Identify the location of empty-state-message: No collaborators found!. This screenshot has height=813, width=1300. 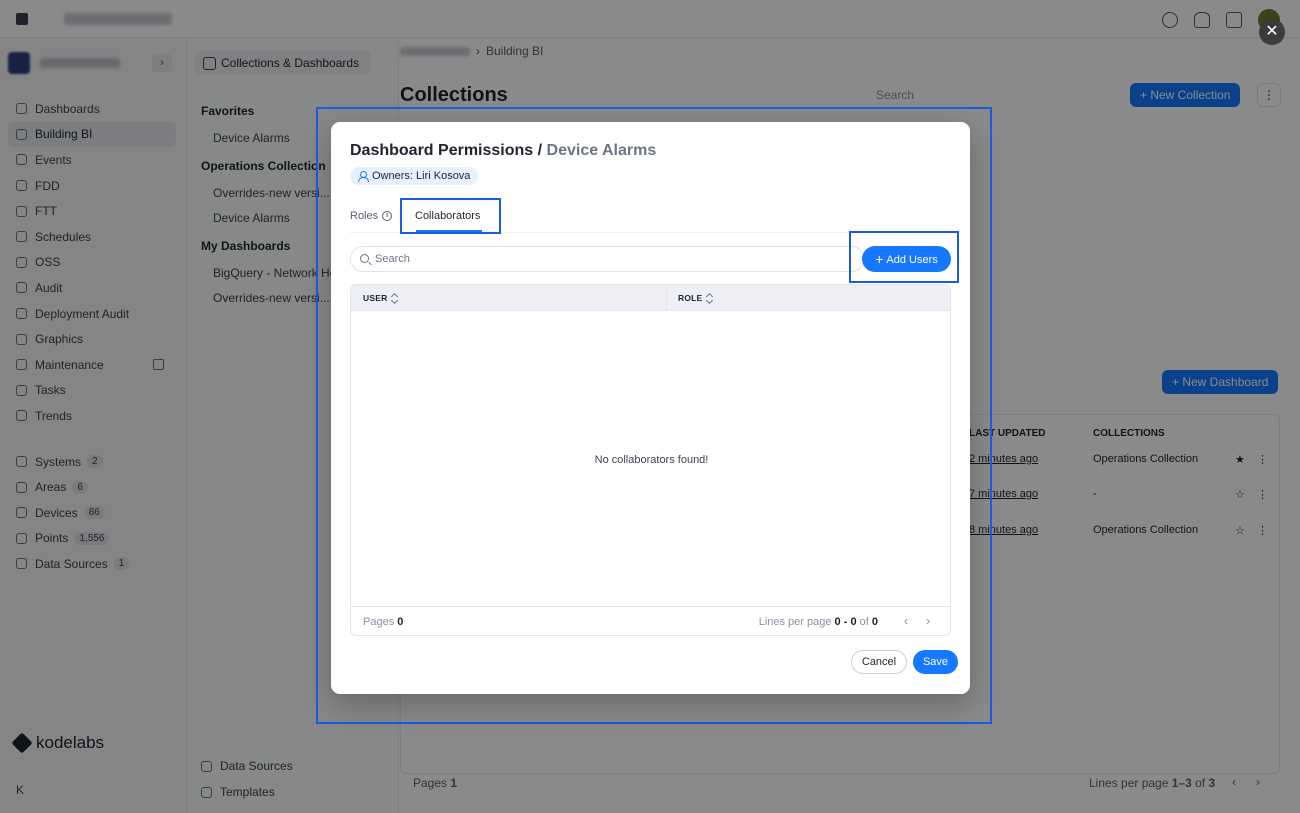
(651, 460).